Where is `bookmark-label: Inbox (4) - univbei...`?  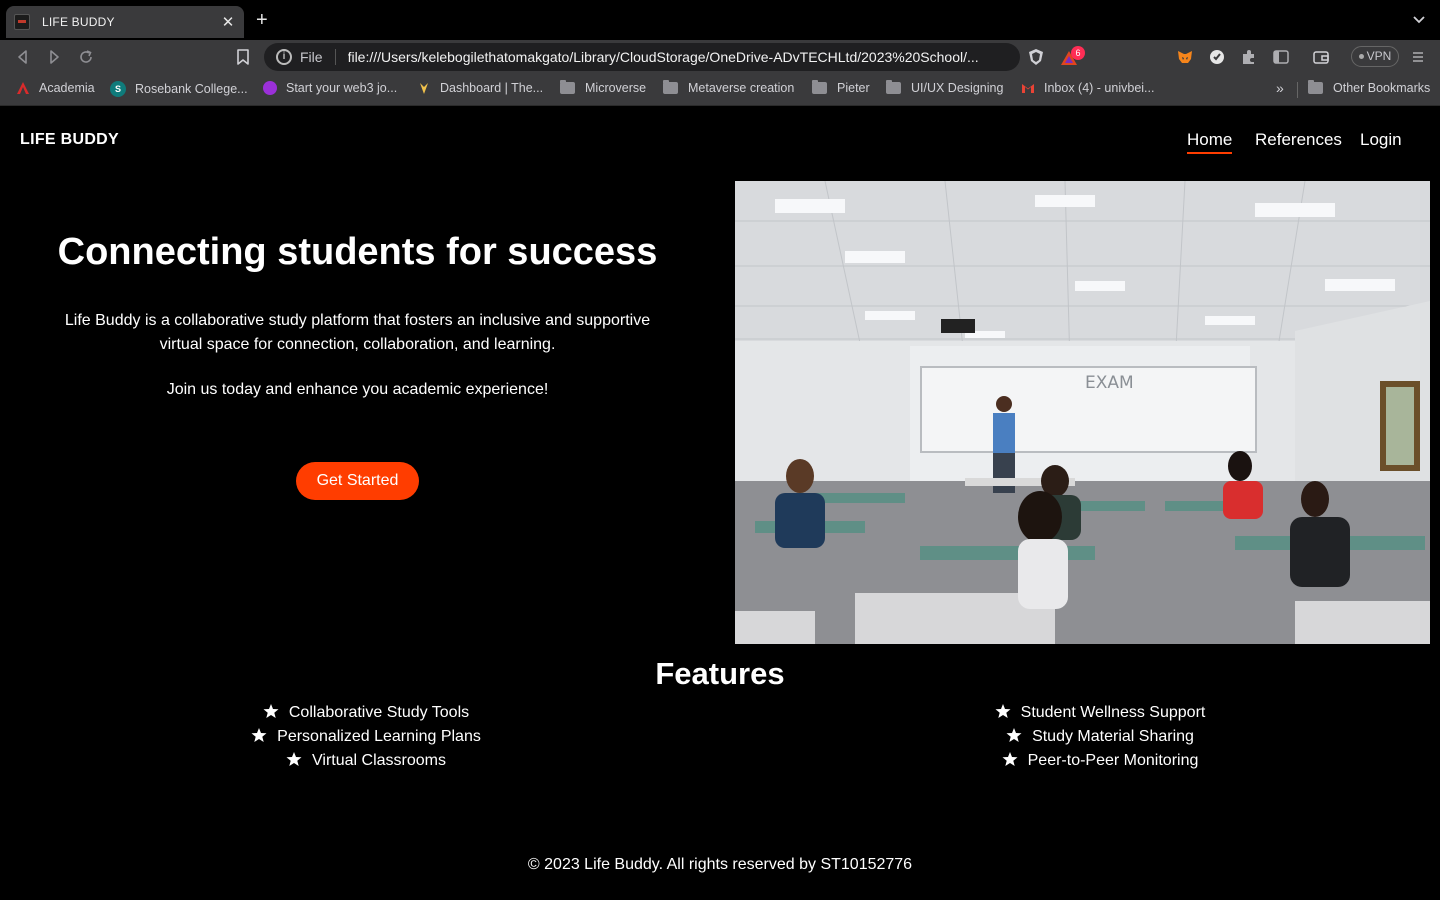 bookmark-label: Inbox (4) - univbei... is located at coordinates (1099, 88).